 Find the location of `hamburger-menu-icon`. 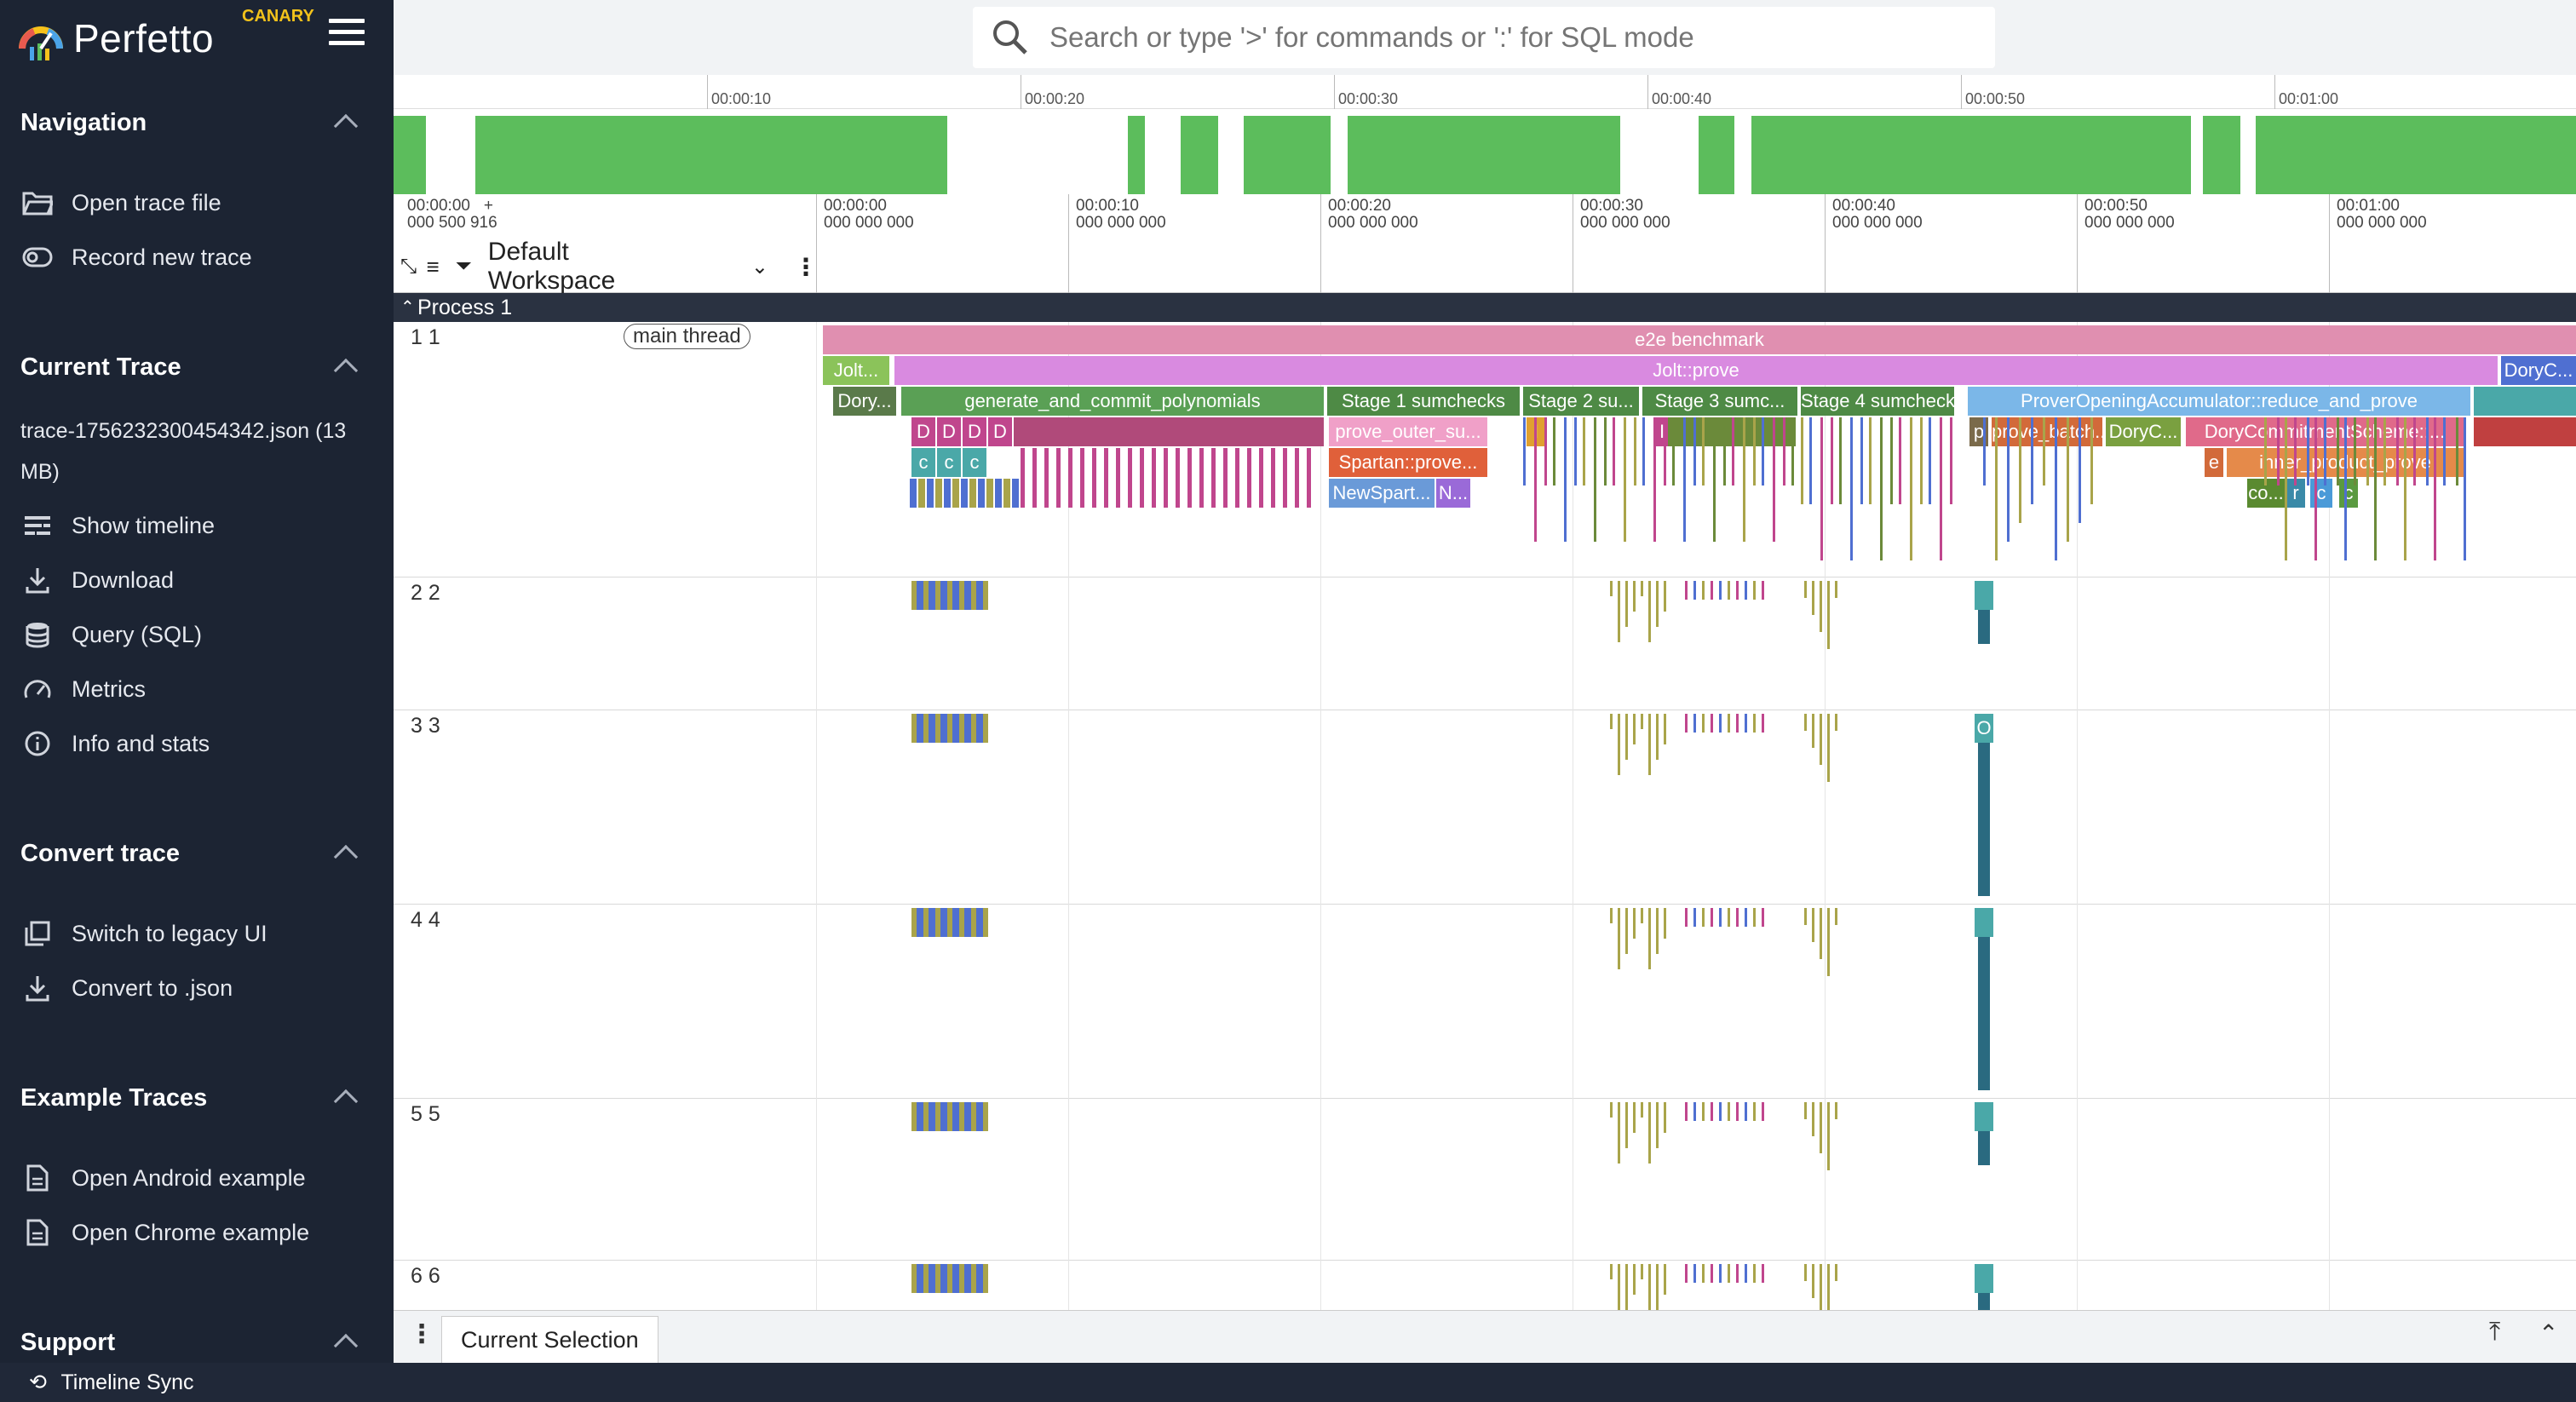

hamburger-menu-icon is located at coordinates (347, 33).